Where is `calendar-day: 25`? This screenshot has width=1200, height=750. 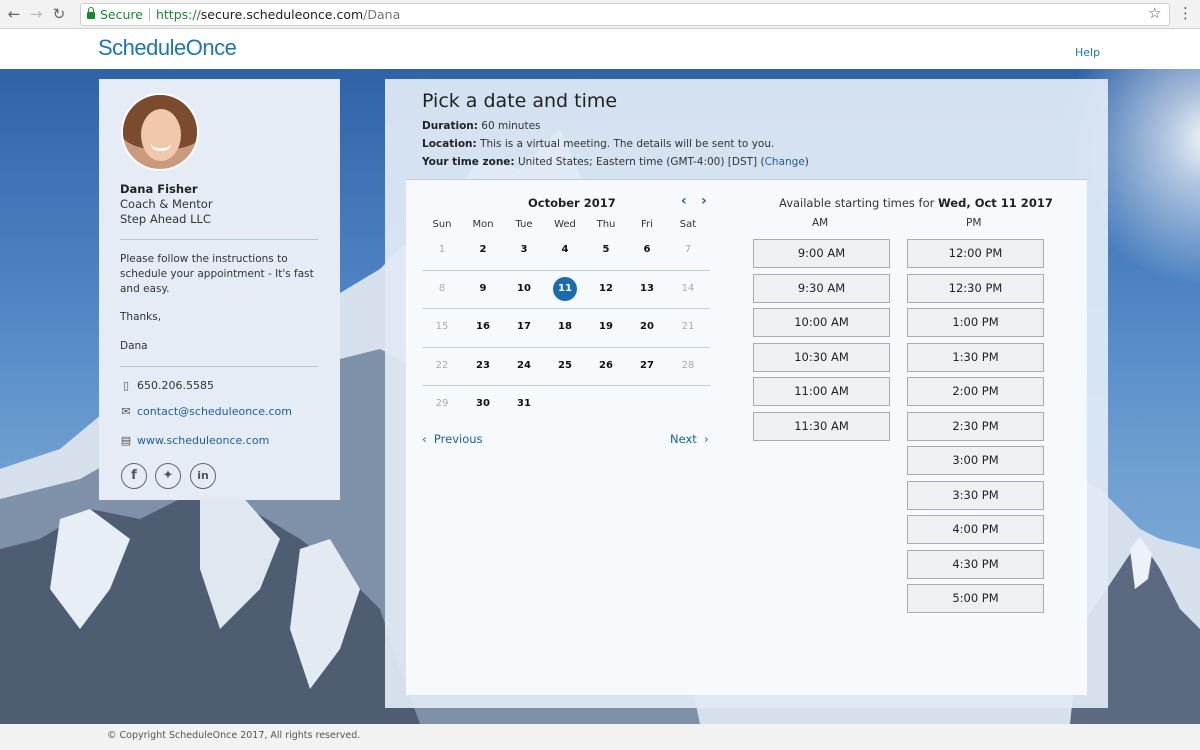 calendar-day: 25 is located at coordinates (565, 365).